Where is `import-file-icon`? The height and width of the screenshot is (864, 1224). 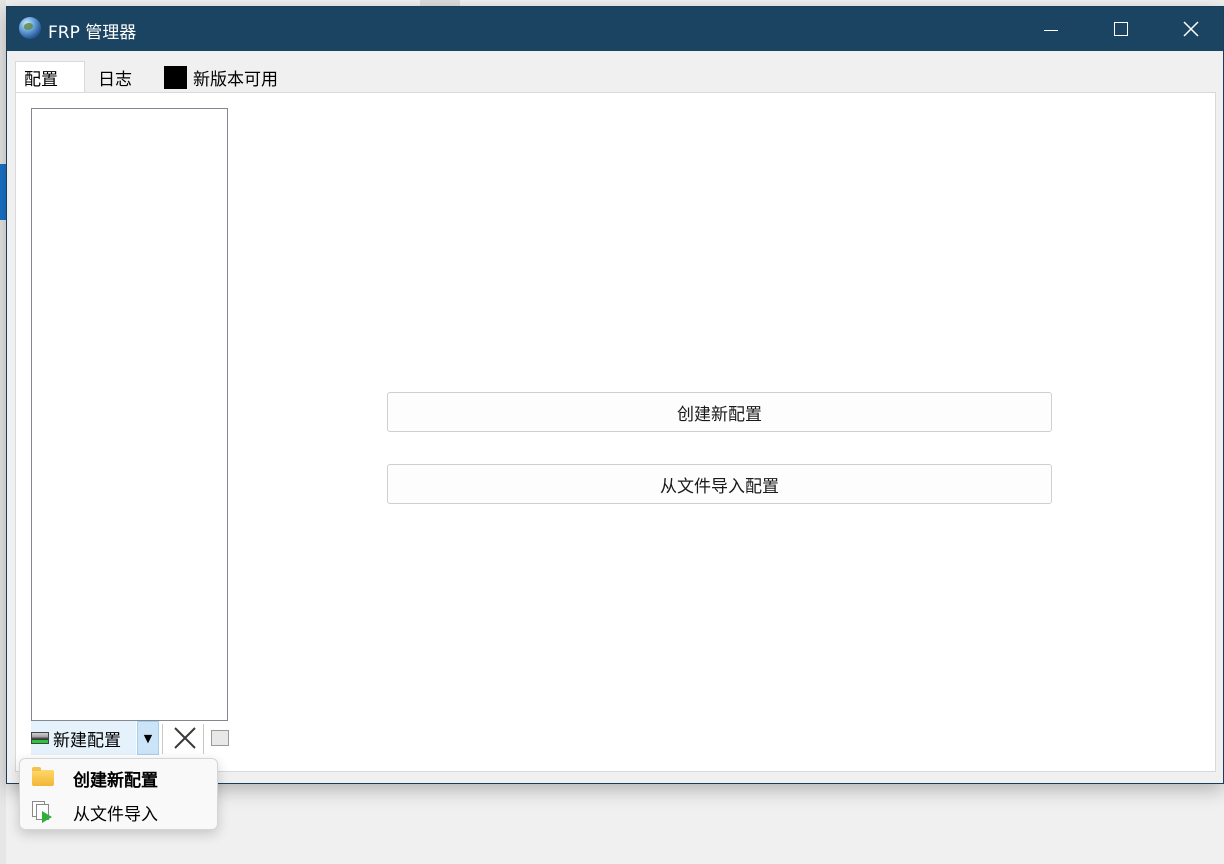
import-file-icon is located at coordinates (43, 812).